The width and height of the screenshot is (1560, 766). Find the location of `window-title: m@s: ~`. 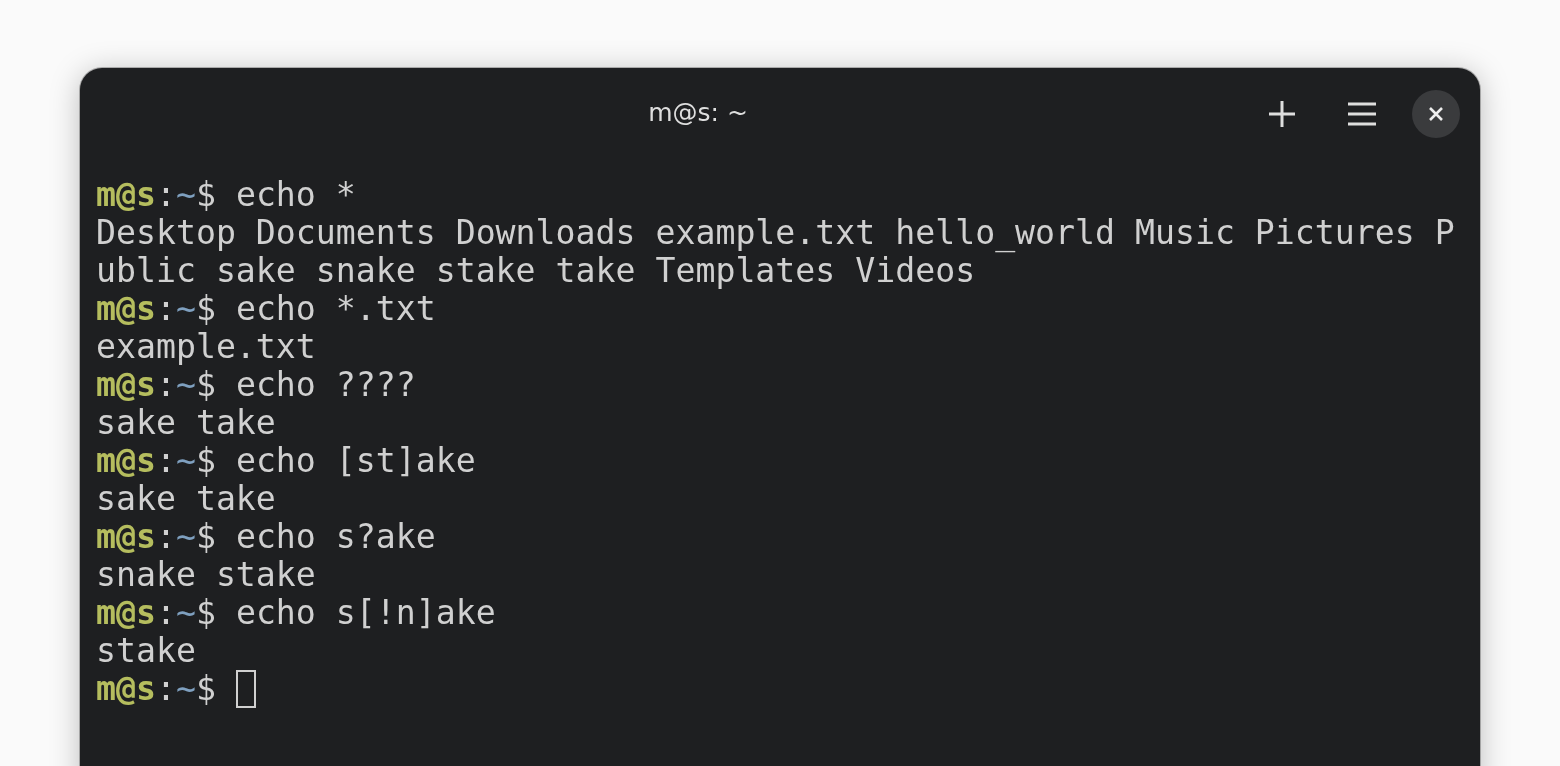

window-title: m@s: ~ is located at coordinates (698, 112).